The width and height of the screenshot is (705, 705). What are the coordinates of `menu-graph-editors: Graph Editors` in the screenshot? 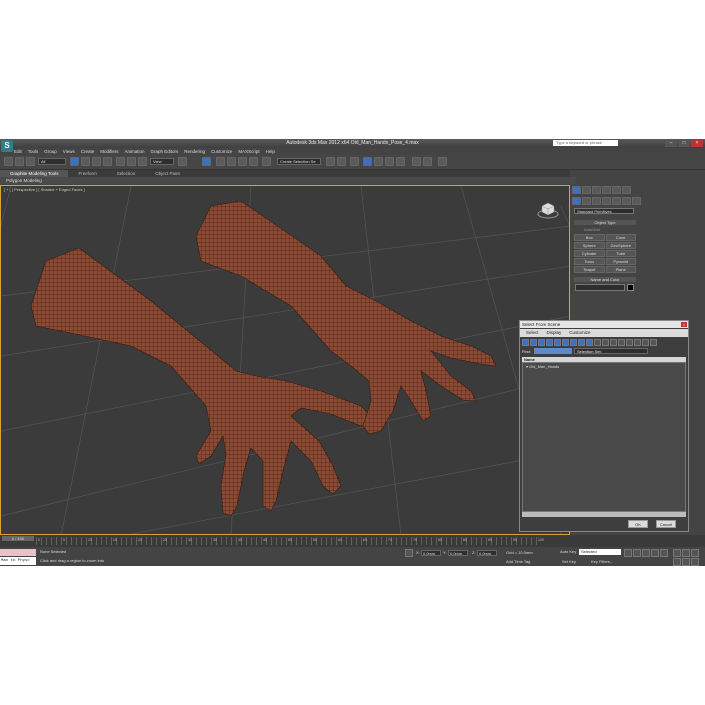 It's located at (165, 151).